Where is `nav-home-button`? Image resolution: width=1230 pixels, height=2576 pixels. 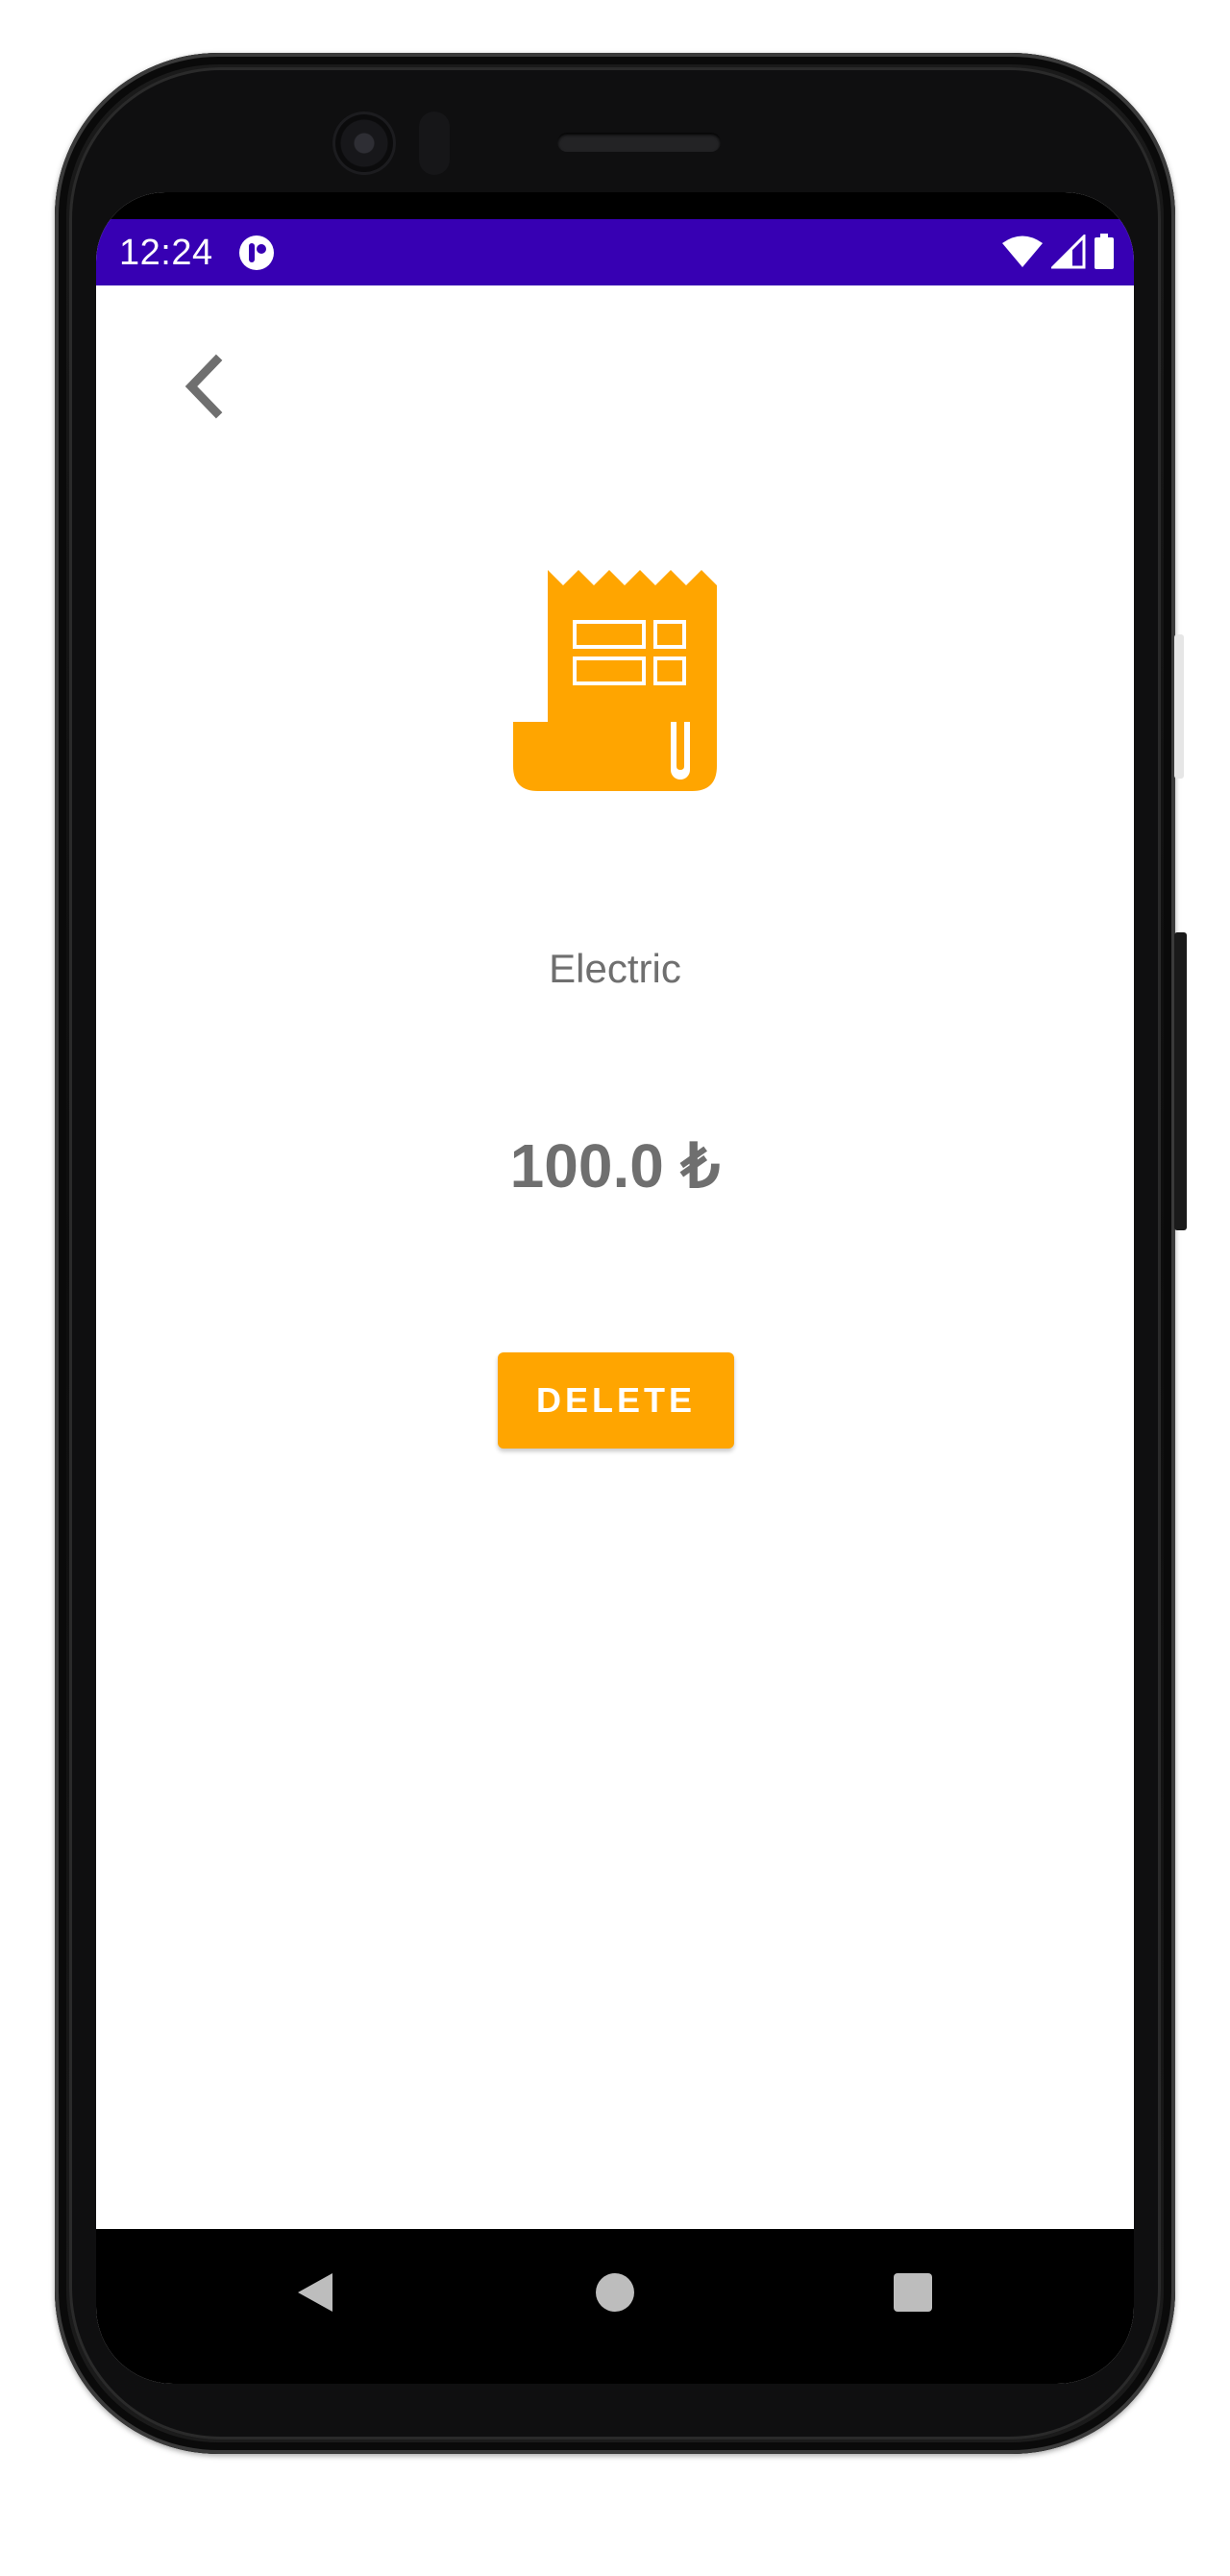
nav-home-button is located at coordinates (615, 2292).